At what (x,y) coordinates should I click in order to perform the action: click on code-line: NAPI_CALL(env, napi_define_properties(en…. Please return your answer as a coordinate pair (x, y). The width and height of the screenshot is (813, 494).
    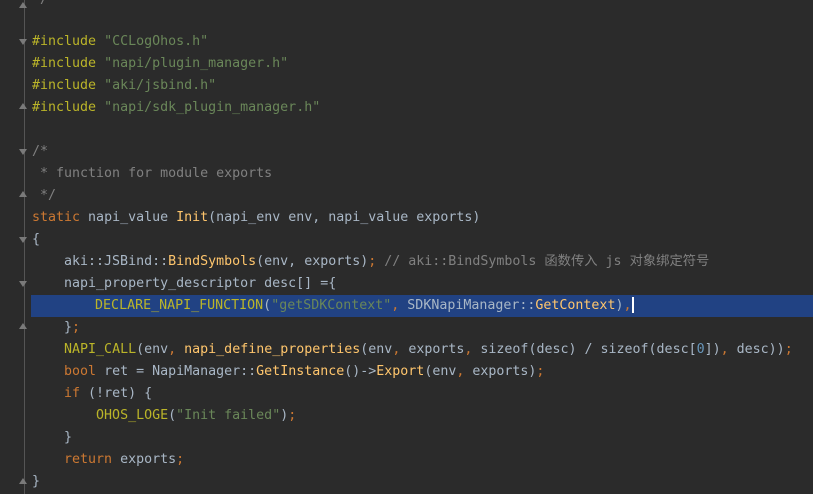
    Looking at the image, I should click on (422, 350).